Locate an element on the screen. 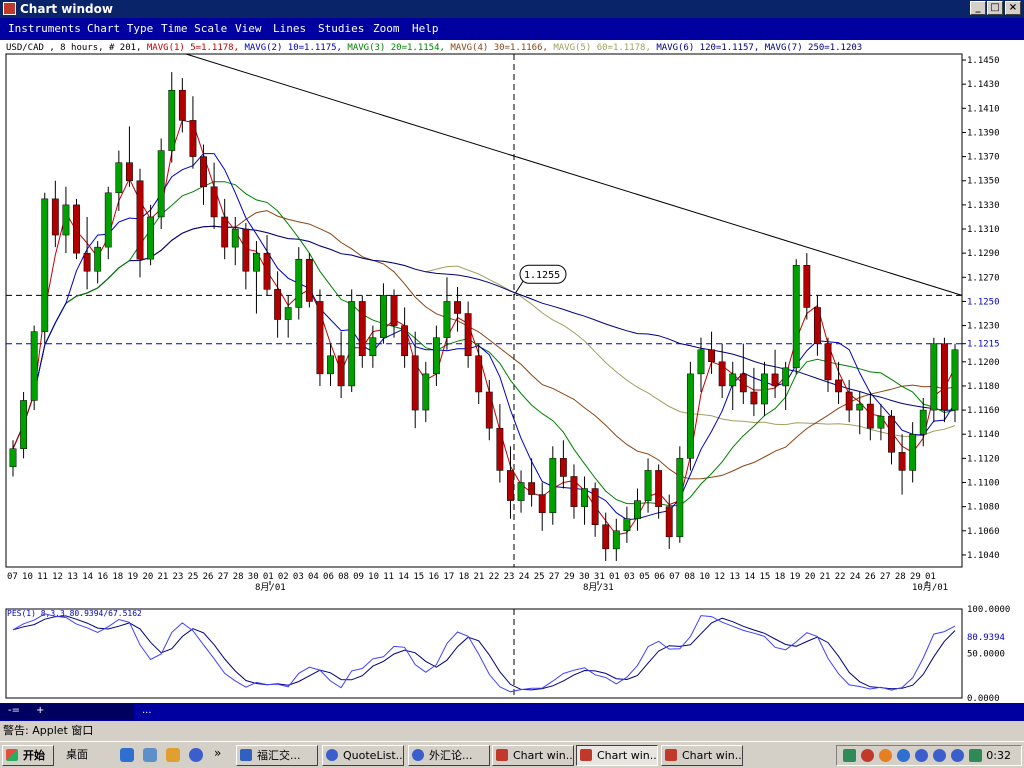 This screenshot has height=768, width=1024. x-tick-label: 28 is located at coordinates (238, 577).